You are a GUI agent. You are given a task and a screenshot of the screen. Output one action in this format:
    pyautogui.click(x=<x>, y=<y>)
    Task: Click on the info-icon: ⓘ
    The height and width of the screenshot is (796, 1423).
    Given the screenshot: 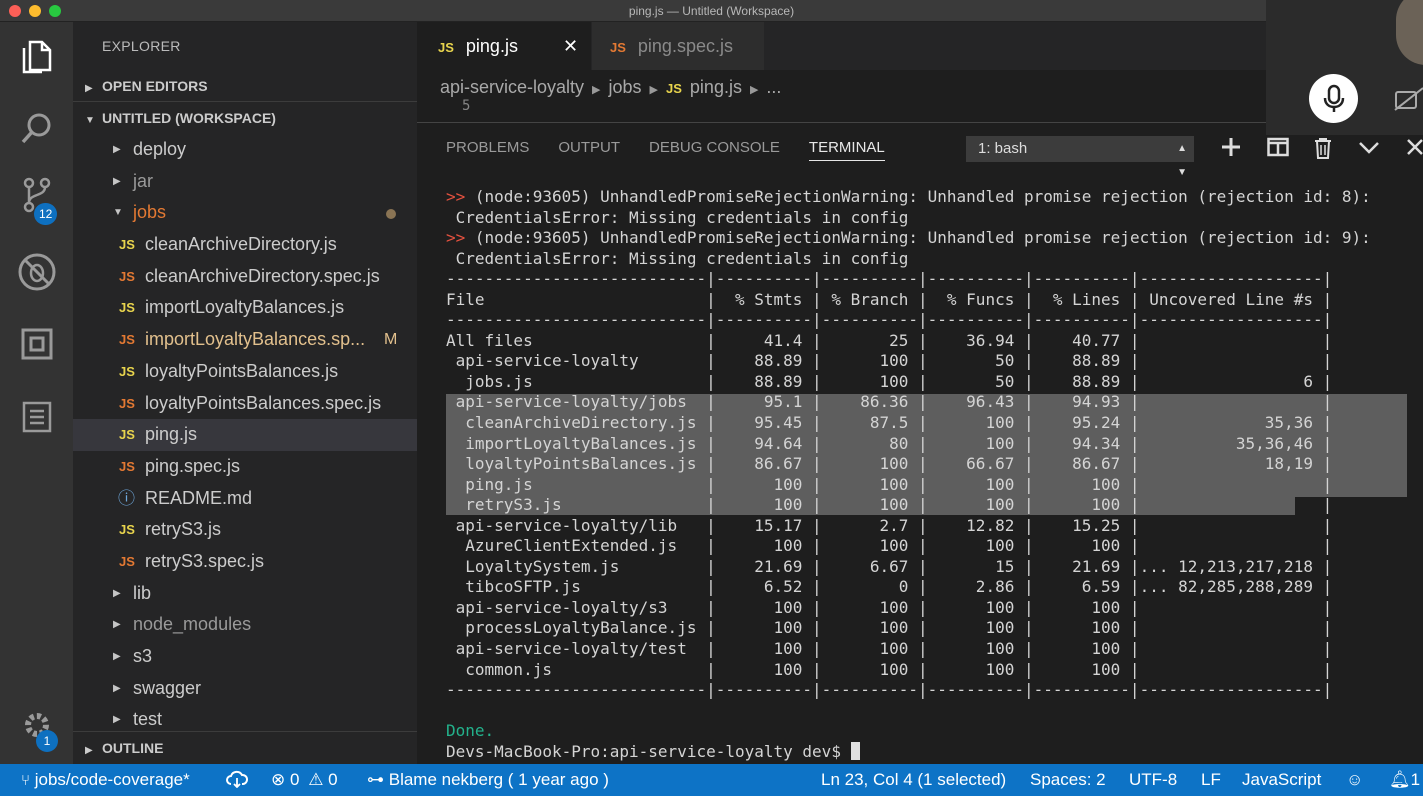 What is the action you would take?
    pyautogui.click(x=126, y=498)
    